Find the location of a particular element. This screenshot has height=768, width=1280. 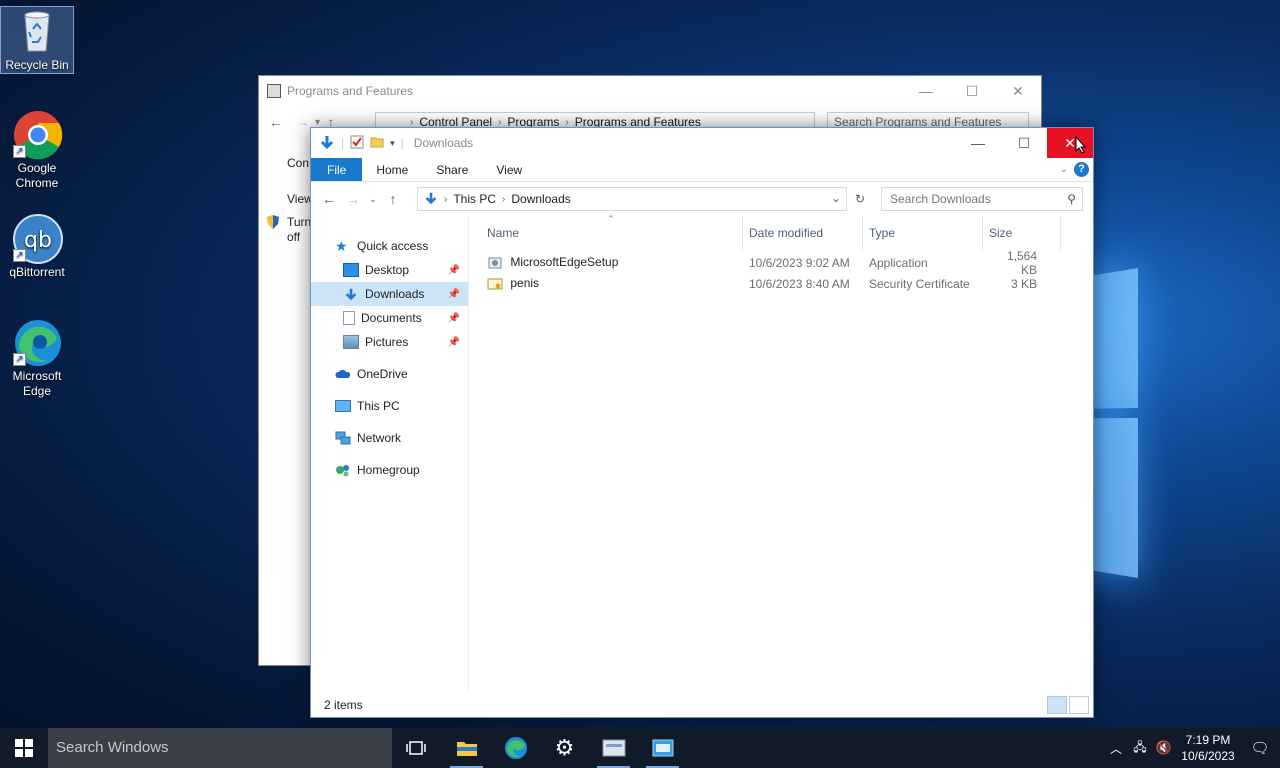

column-size: Size is located at coordinates (1022, 233).